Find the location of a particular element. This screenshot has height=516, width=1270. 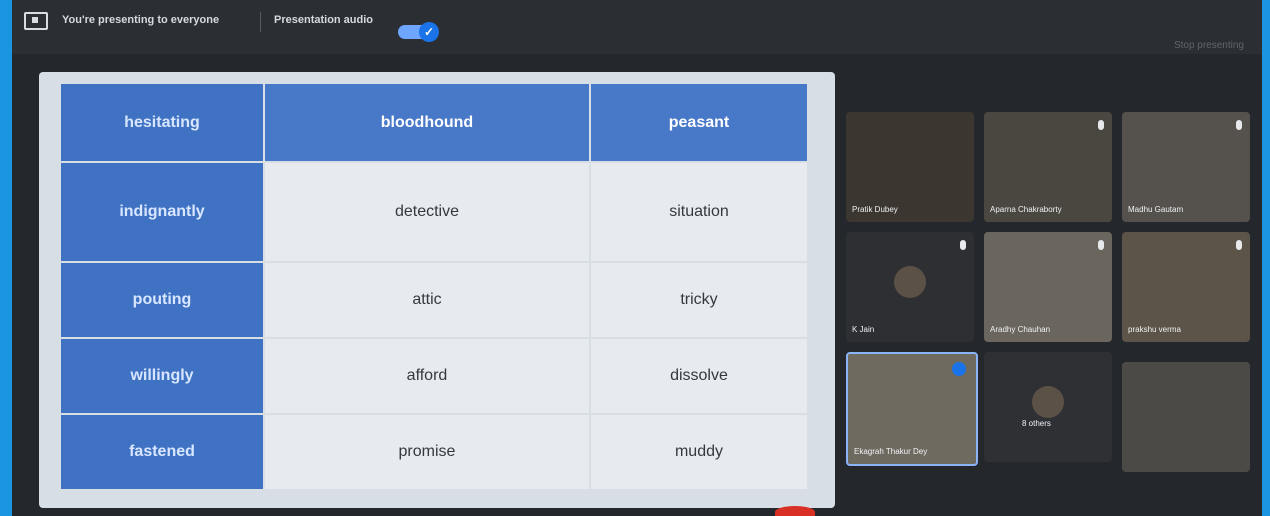

others-count-label: 8 others is located at coordinates (1036, 423).